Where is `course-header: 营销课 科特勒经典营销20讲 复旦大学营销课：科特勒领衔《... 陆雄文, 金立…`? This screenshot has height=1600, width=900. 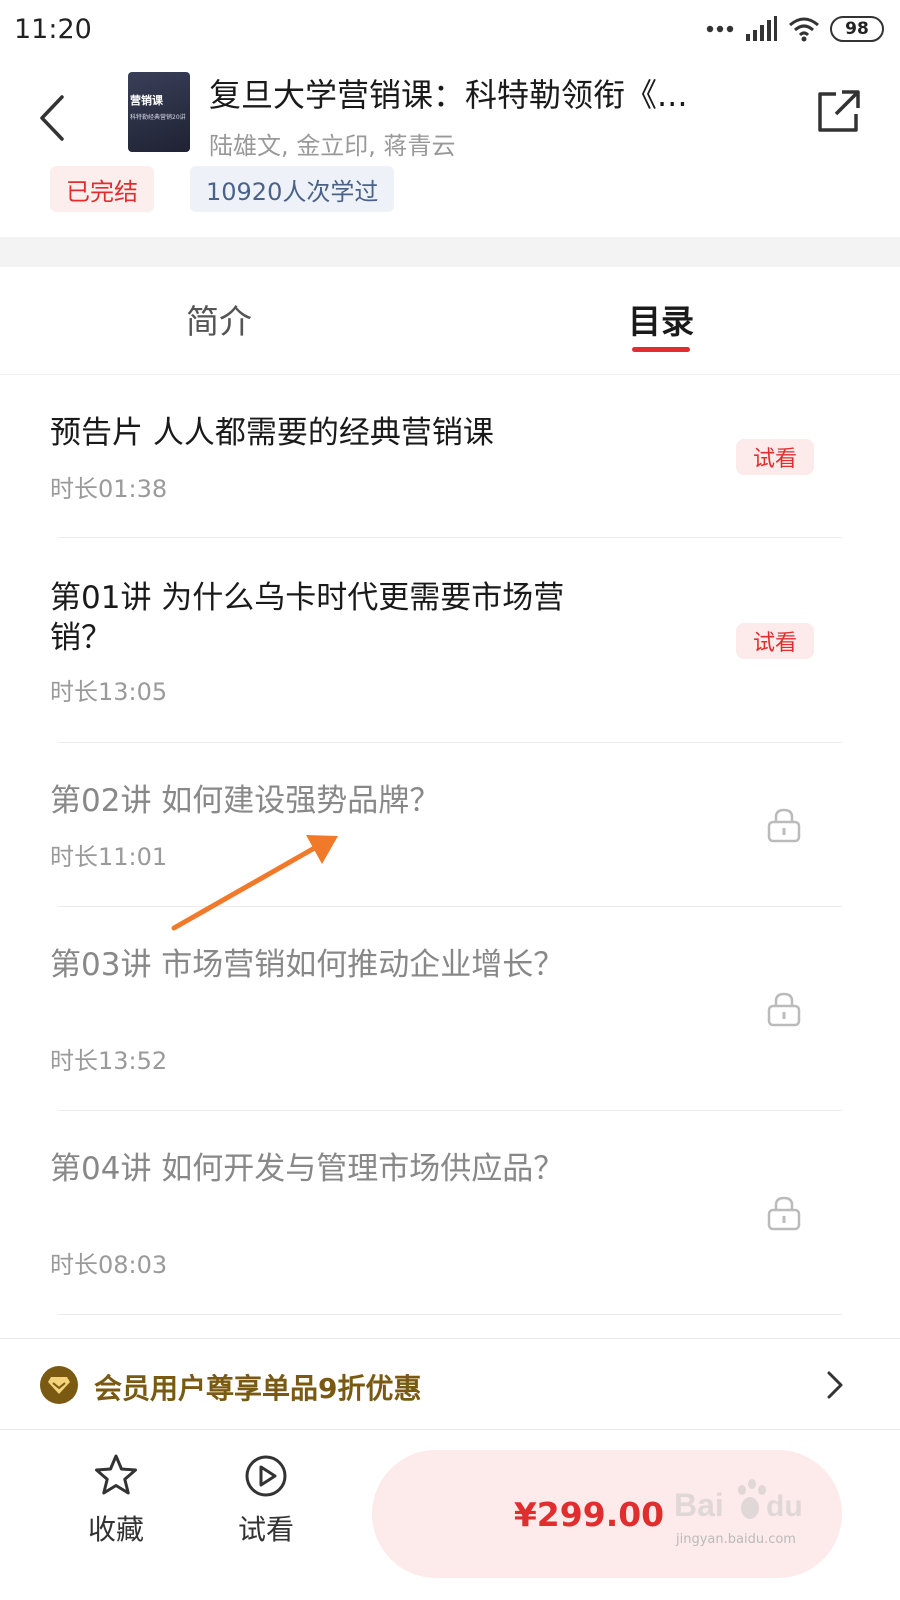 course-header: 营销课 科特勒经典营销20讲 复旦大学营销课：科特勒领衔《... 陆雄文, 金立… is located at coordinates (450, 149).